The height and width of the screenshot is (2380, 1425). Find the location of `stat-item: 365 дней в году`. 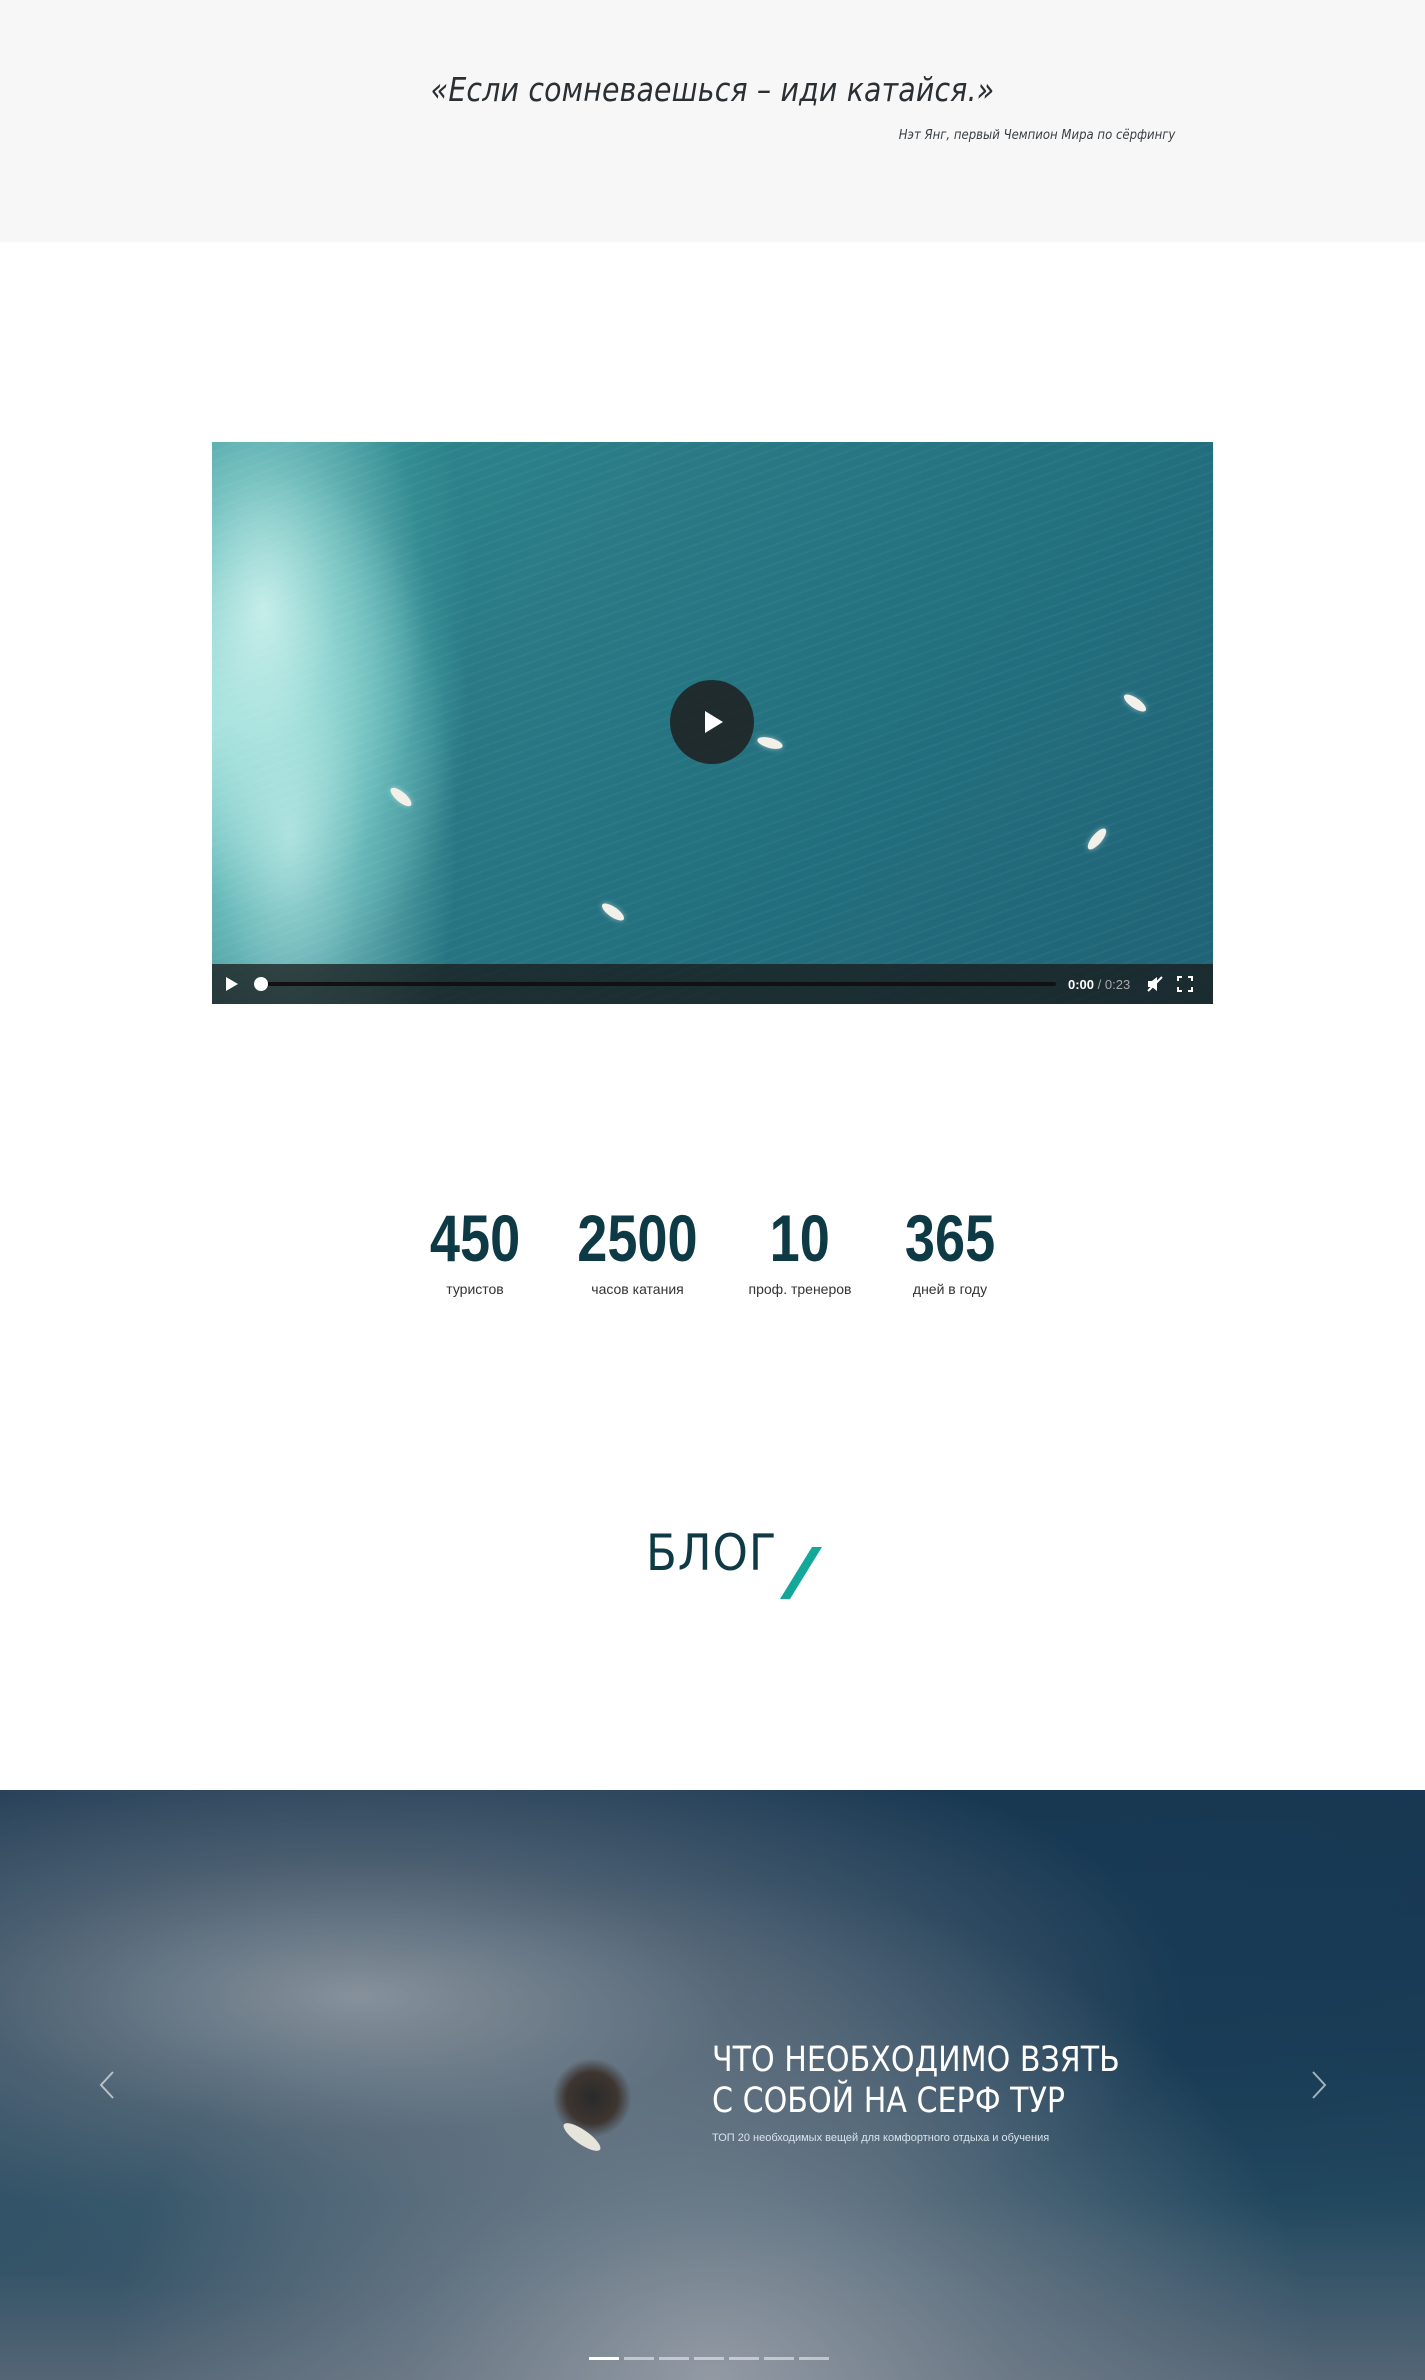

stat-item: 365 дней в году is located at coordinates (950, 1251).